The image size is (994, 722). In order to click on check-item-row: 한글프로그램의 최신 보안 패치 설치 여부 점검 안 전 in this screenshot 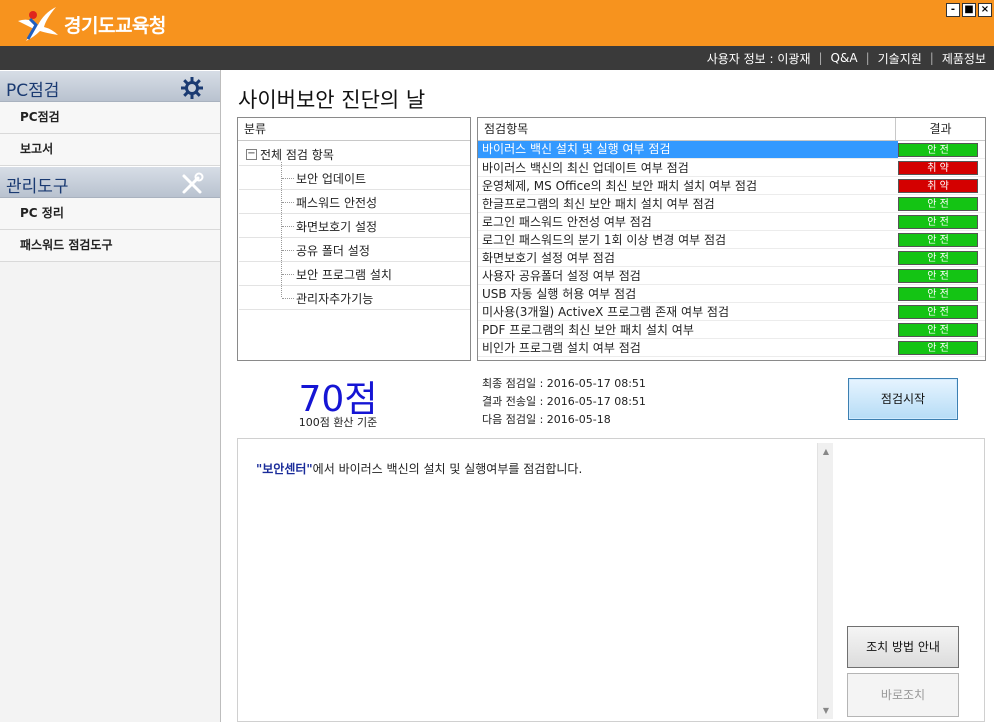, I will do `click(731, 204)`.